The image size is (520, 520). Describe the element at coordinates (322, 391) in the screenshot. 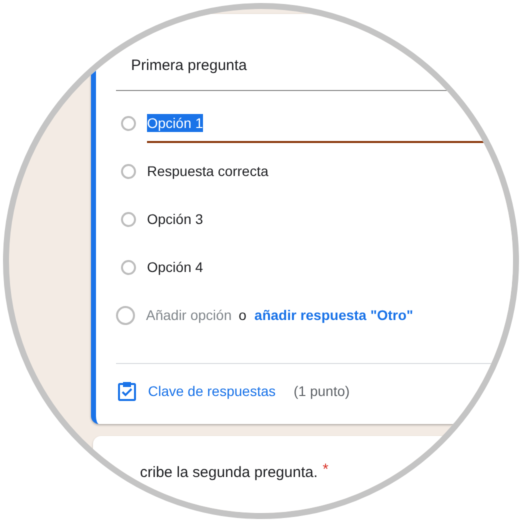

I see `points-label: (1 punto)` at that location.